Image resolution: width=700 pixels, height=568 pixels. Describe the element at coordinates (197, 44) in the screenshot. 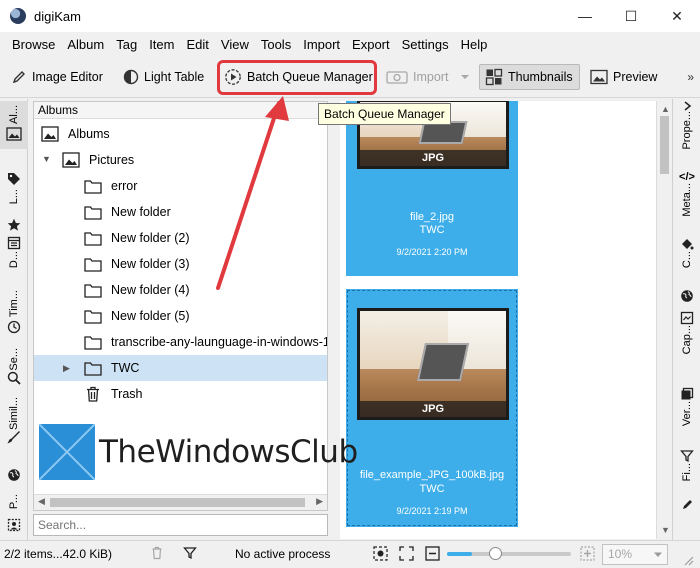

I see `menu-edit: Edit` at that location.